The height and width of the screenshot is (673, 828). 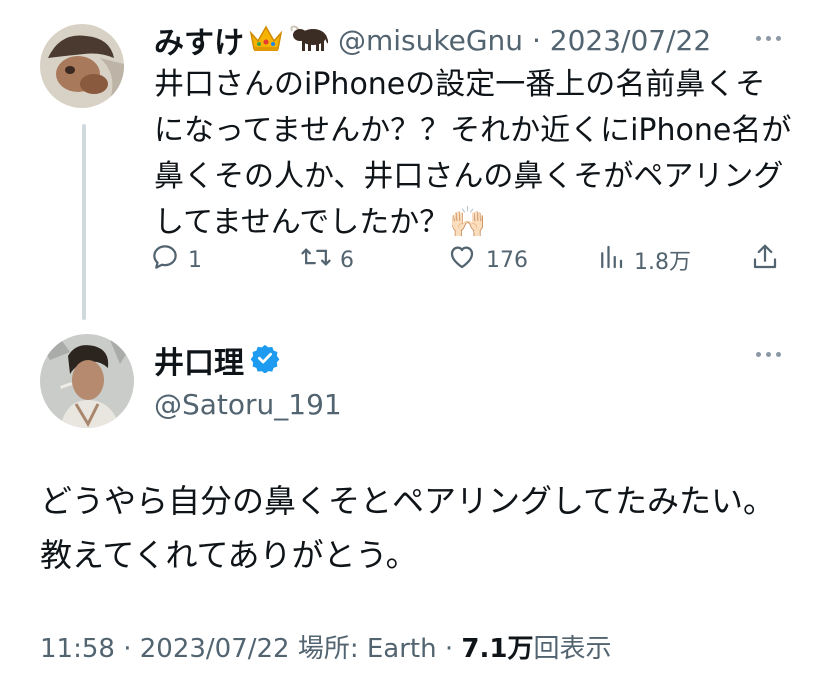 I want to click on reply-date: 2023/07/22, so click(x=630, y=40).